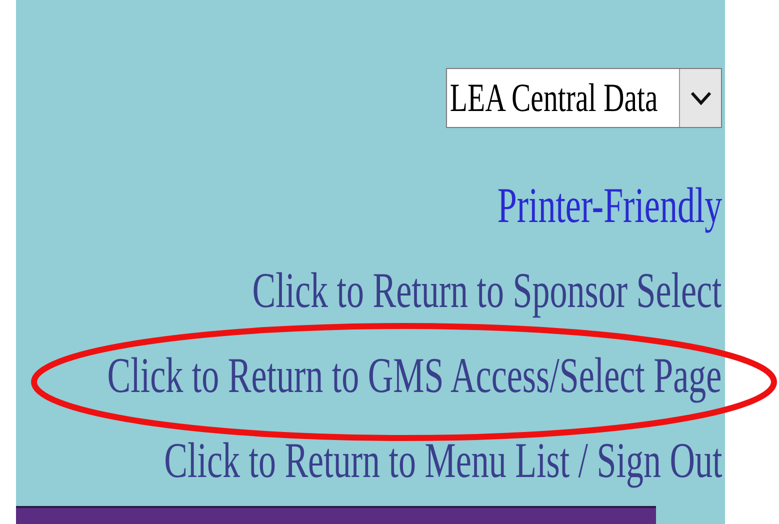  I want to click on sponsor-dropdown: LEA Central Data, so click(584, 98).